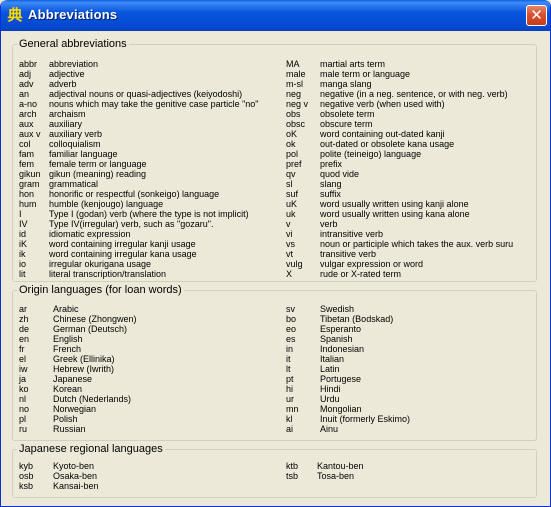 Image resolution: width=551 pixels, height=507 pixels. Describe the element at coordinates (291, 214) in the screenshot. I see `abbreviation-code: uk` at that location.